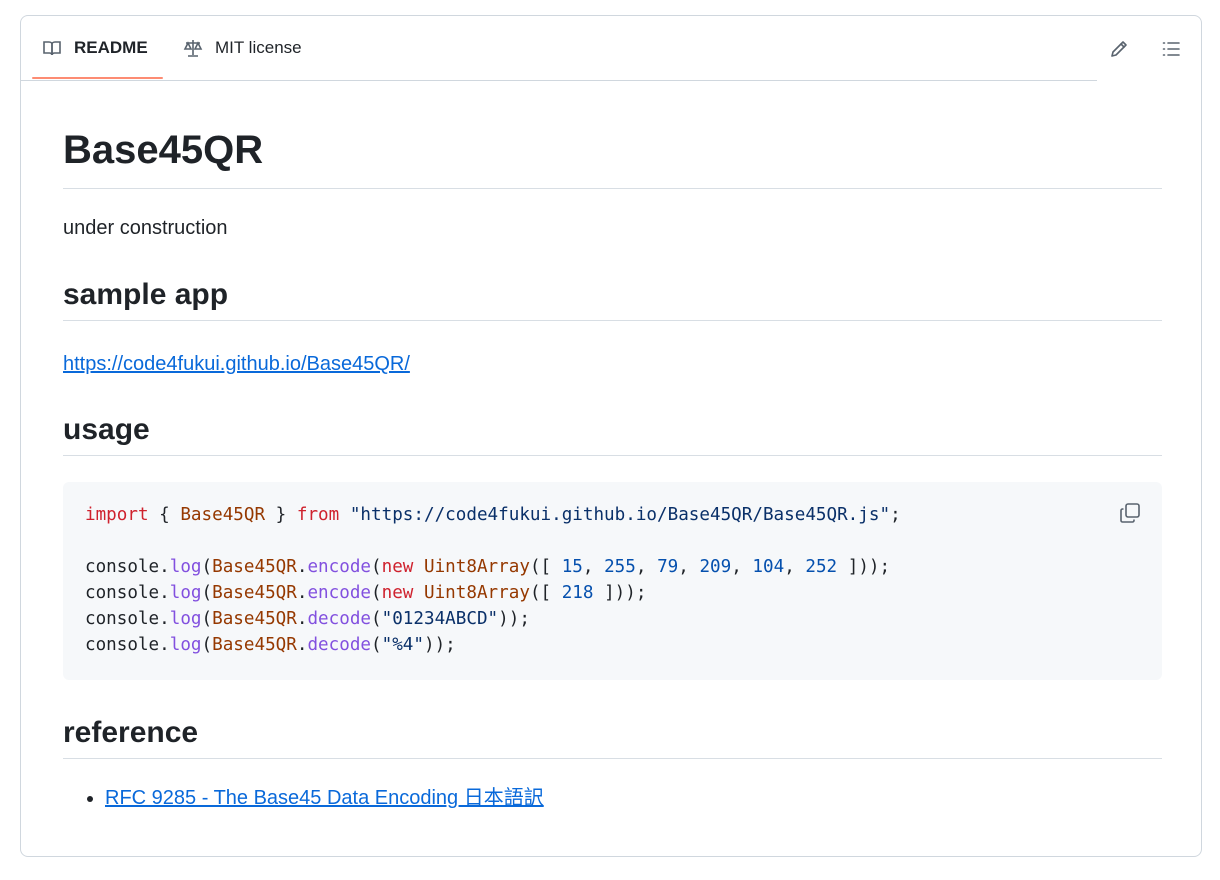 Image resolution: width=1220 pixels, height=880 pixels. I want to click on book-icon, so click(52, 48).